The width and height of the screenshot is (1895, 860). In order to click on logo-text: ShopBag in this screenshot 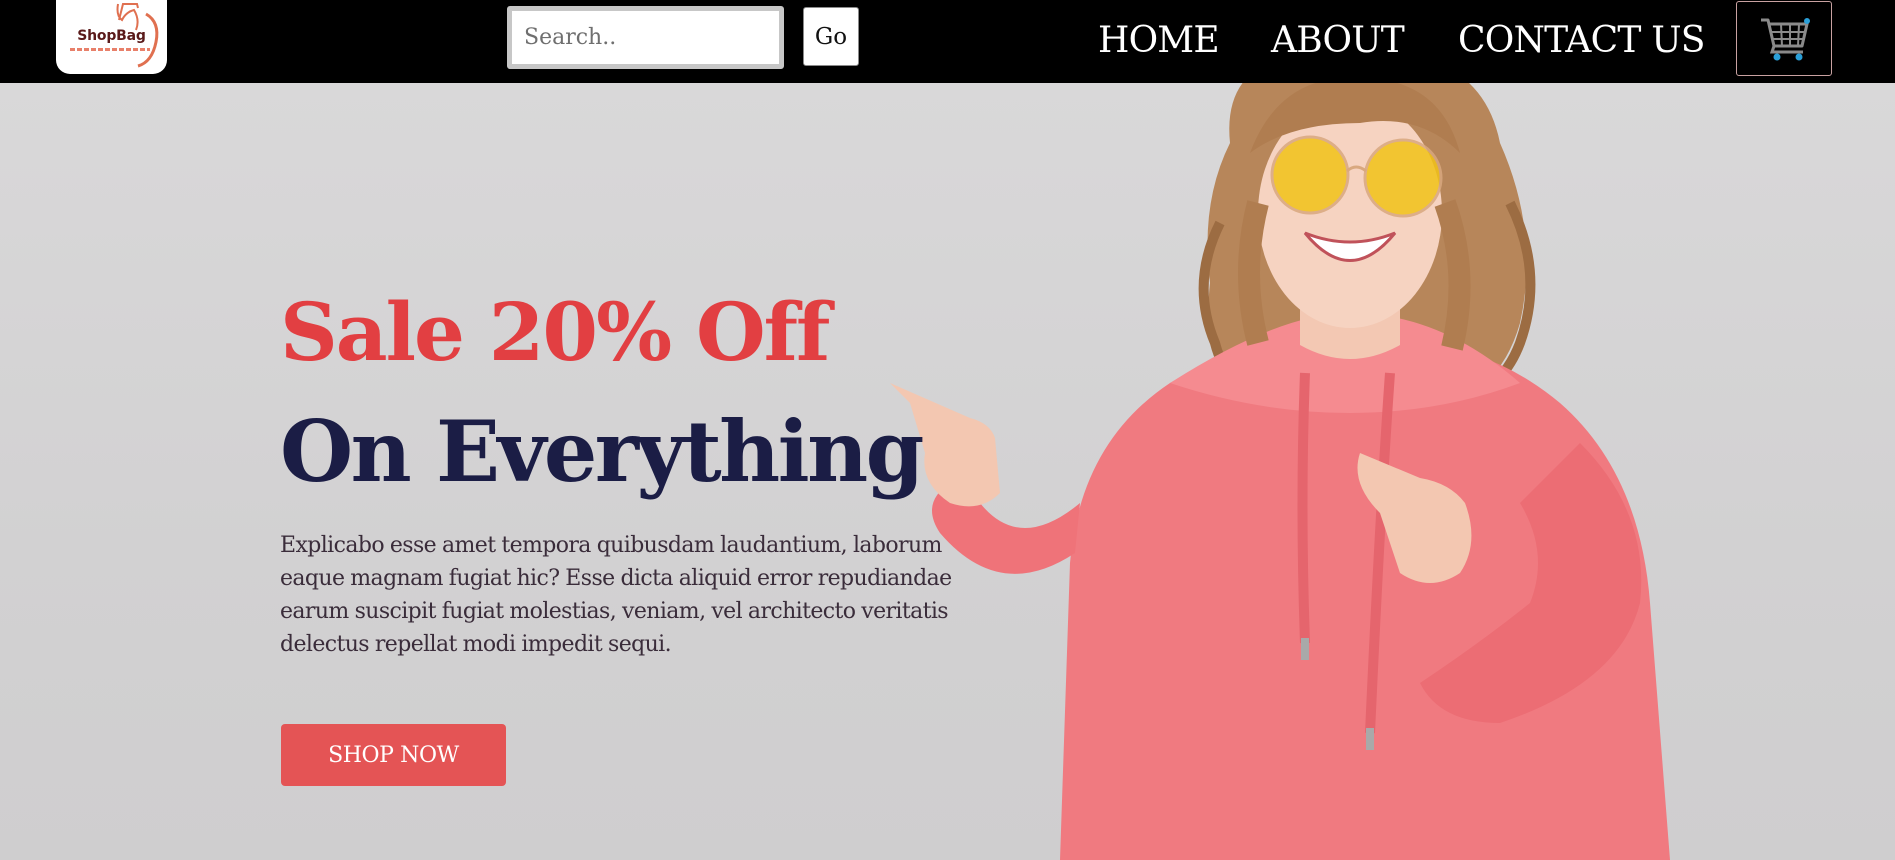, I will do `click(111, 36)`.